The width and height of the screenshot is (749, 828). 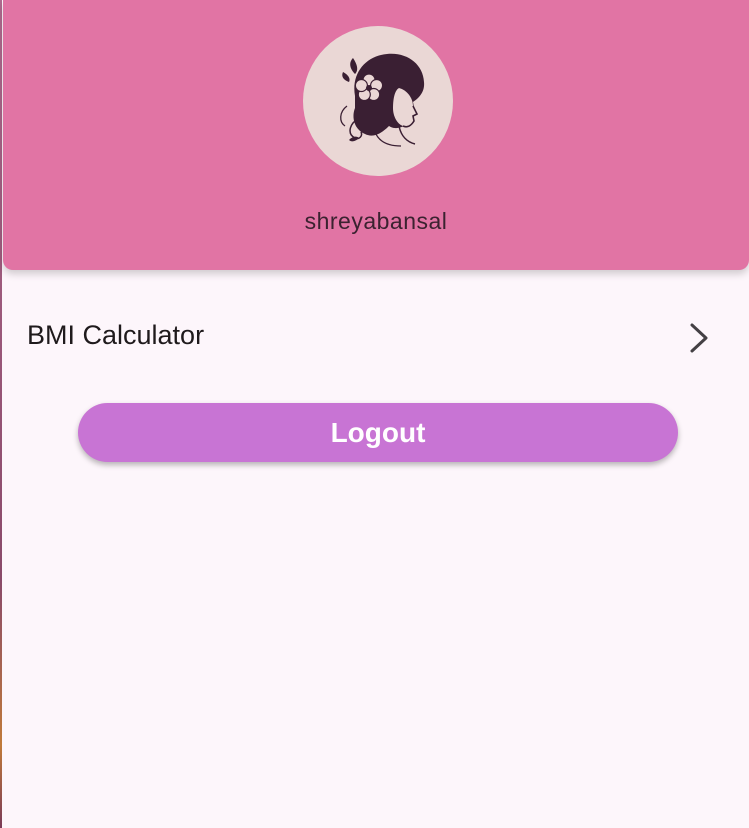 What do you see at coordinates (378, 432) in the screenshot?
I see `logout-button: Logout` at bounding box center [378, 432].